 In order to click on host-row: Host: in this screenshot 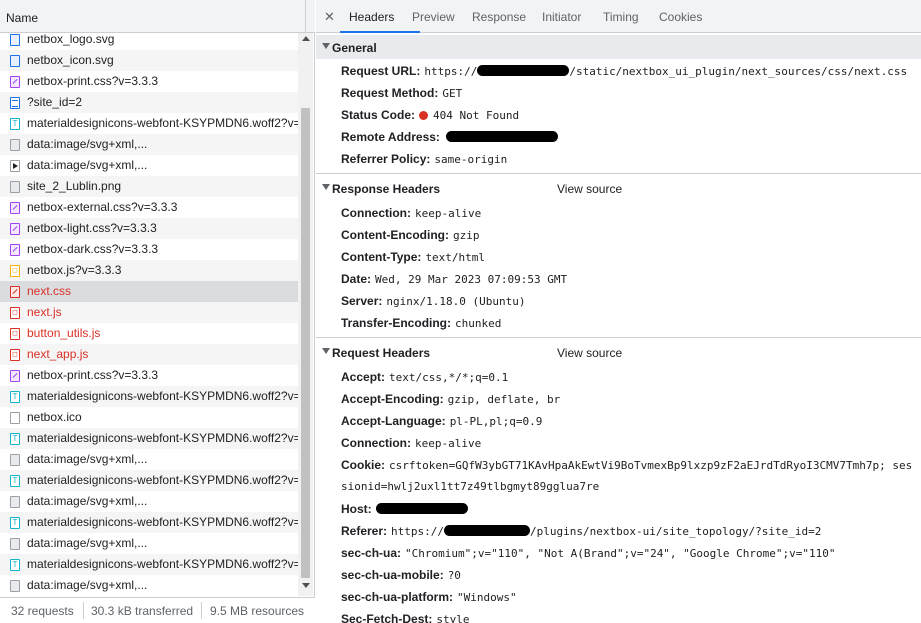, I will do `click(404, 509)`.